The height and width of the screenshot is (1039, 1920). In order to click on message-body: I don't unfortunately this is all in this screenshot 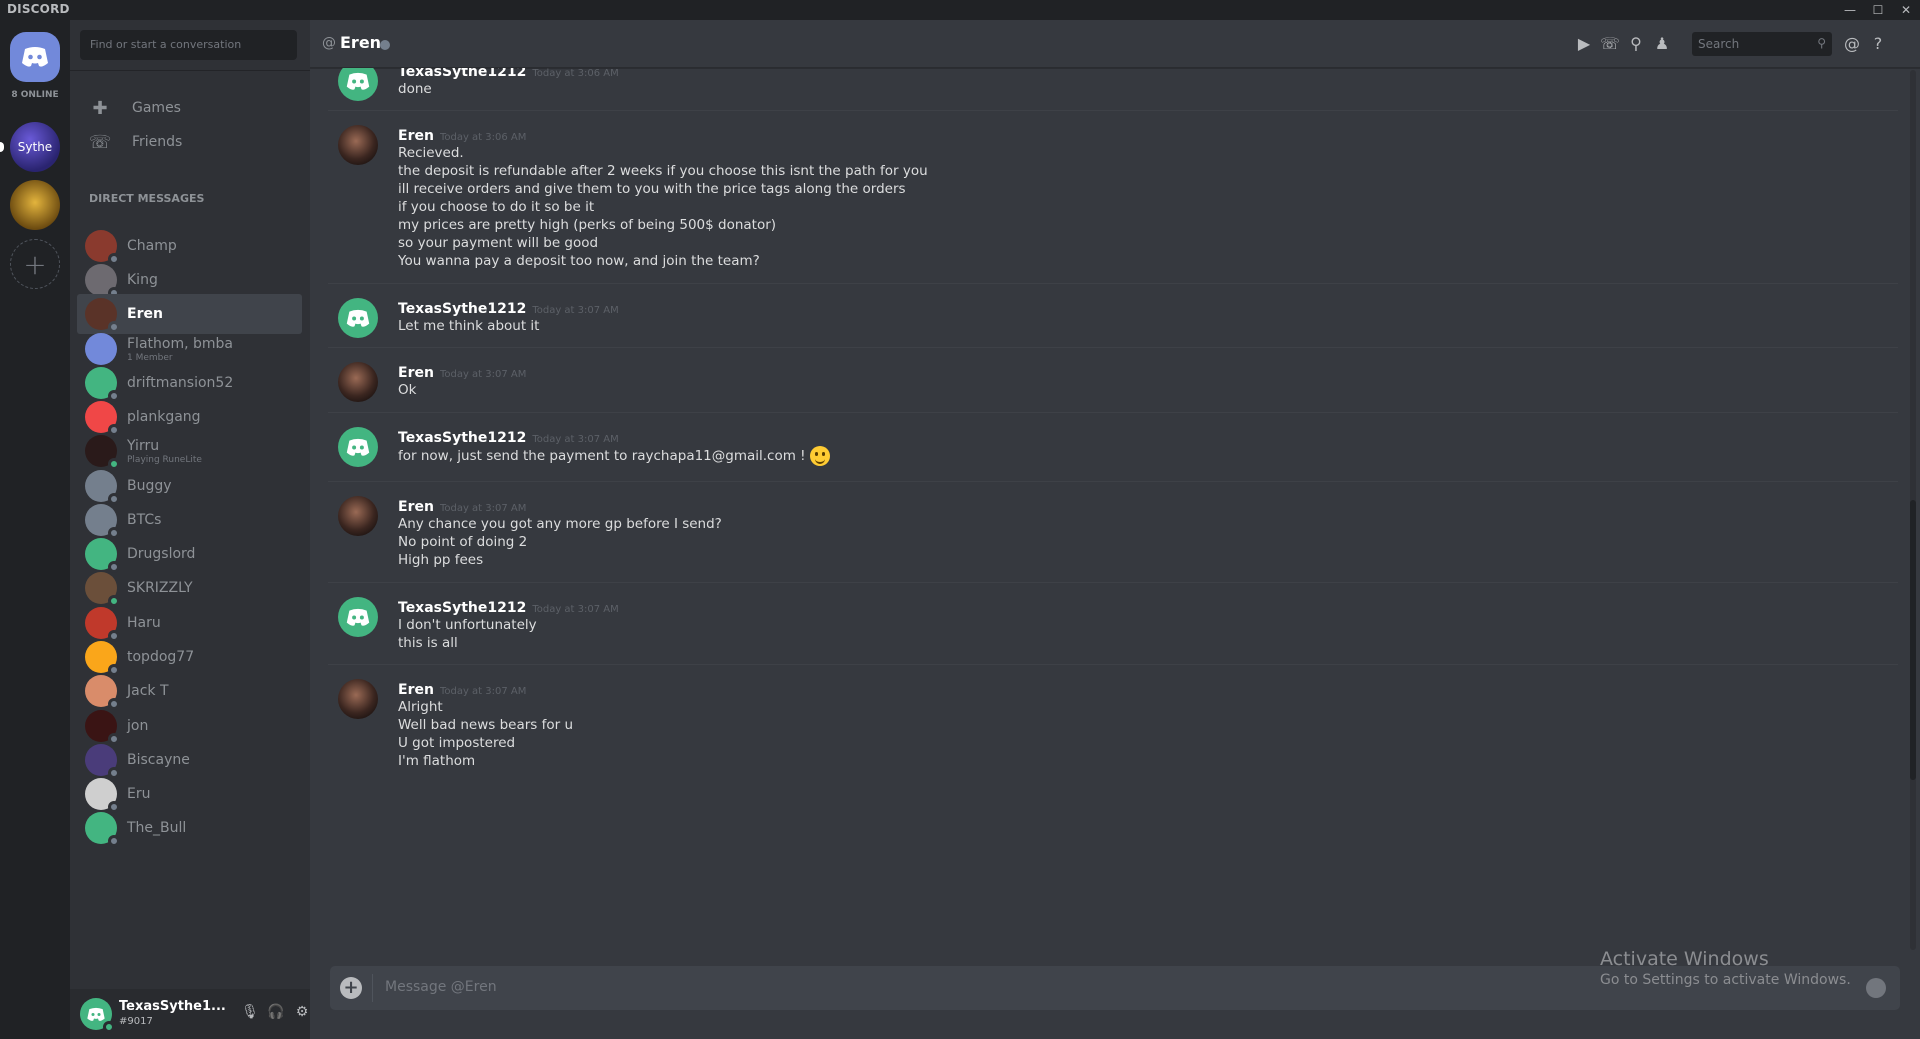, I will do `click(467, 634)`.